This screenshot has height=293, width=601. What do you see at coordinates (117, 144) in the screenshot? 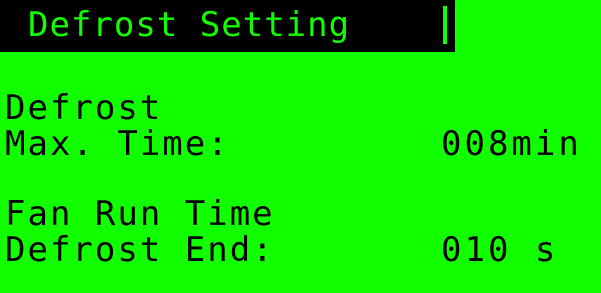
I see `defrost-max-time-label-line2: Max. Time:` at bounding box center [117, 144].